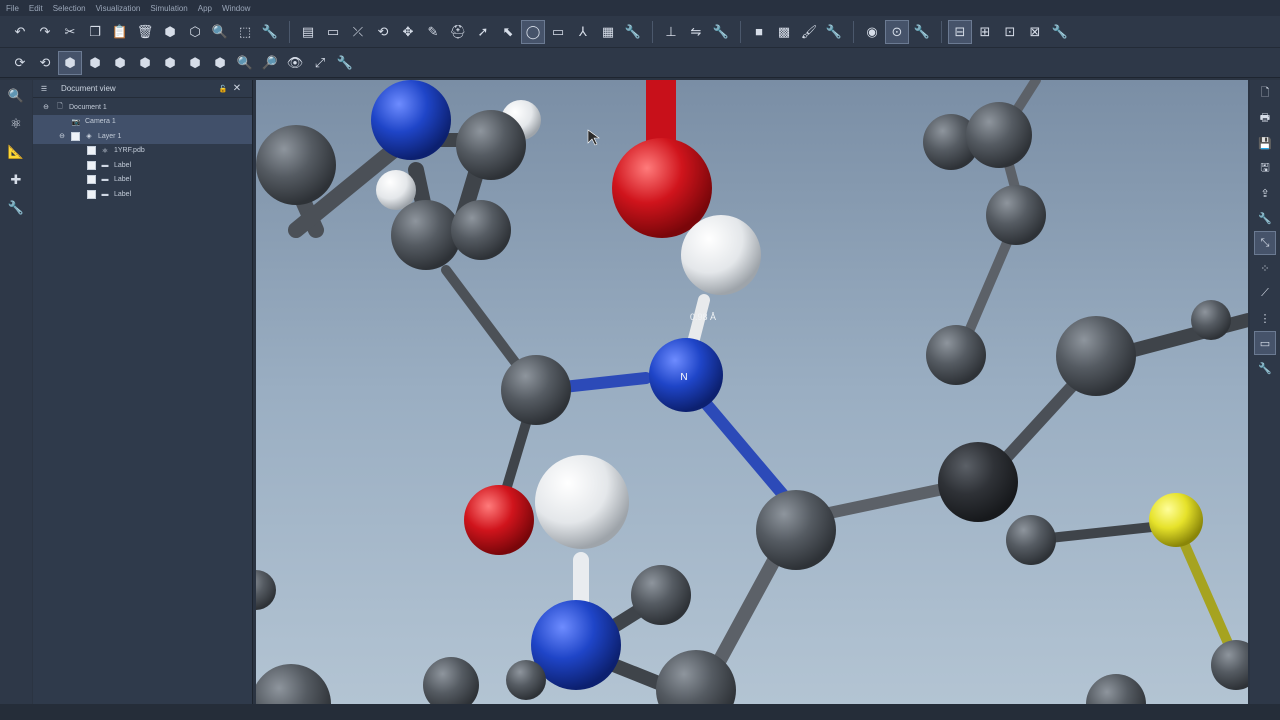 Image resolution: width=1280 pixels, height=720 pixels. I want to click on zoom-in-icon: 🔍, so click(245, 63).